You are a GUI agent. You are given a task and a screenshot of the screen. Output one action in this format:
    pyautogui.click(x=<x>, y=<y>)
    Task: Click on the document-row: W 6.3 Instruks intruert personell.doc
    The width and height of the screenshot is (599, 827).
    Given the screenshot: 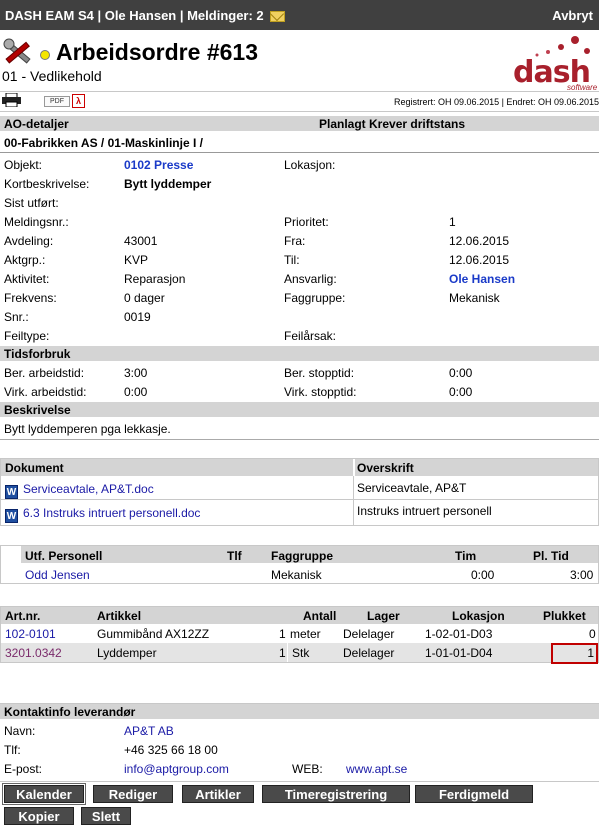 What is the action you would take?
    pyautogui.click(x=102, y=514)
    